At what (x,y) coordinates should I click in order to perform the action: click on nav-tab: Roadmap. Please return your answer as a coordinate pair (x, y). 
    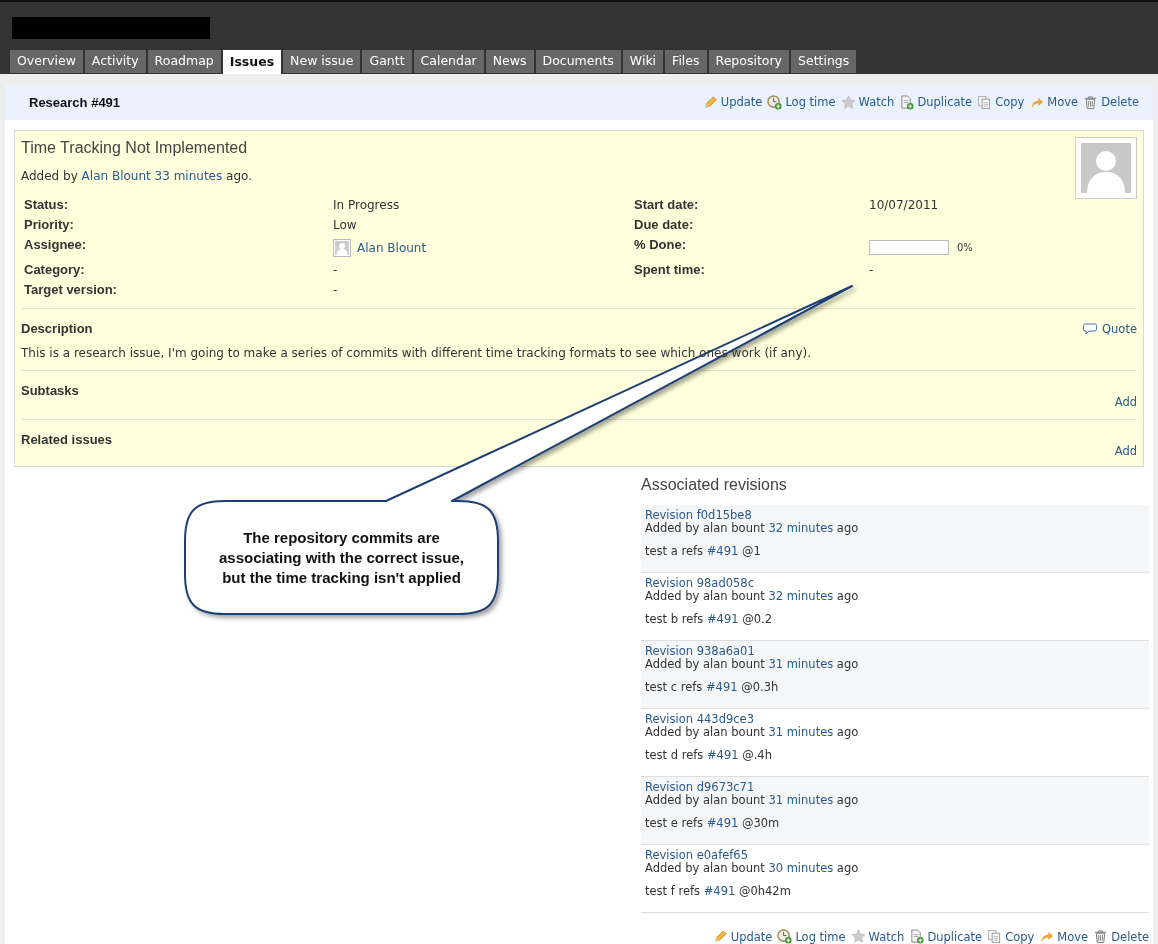
    Looking at the image, I should click on (184, 61).